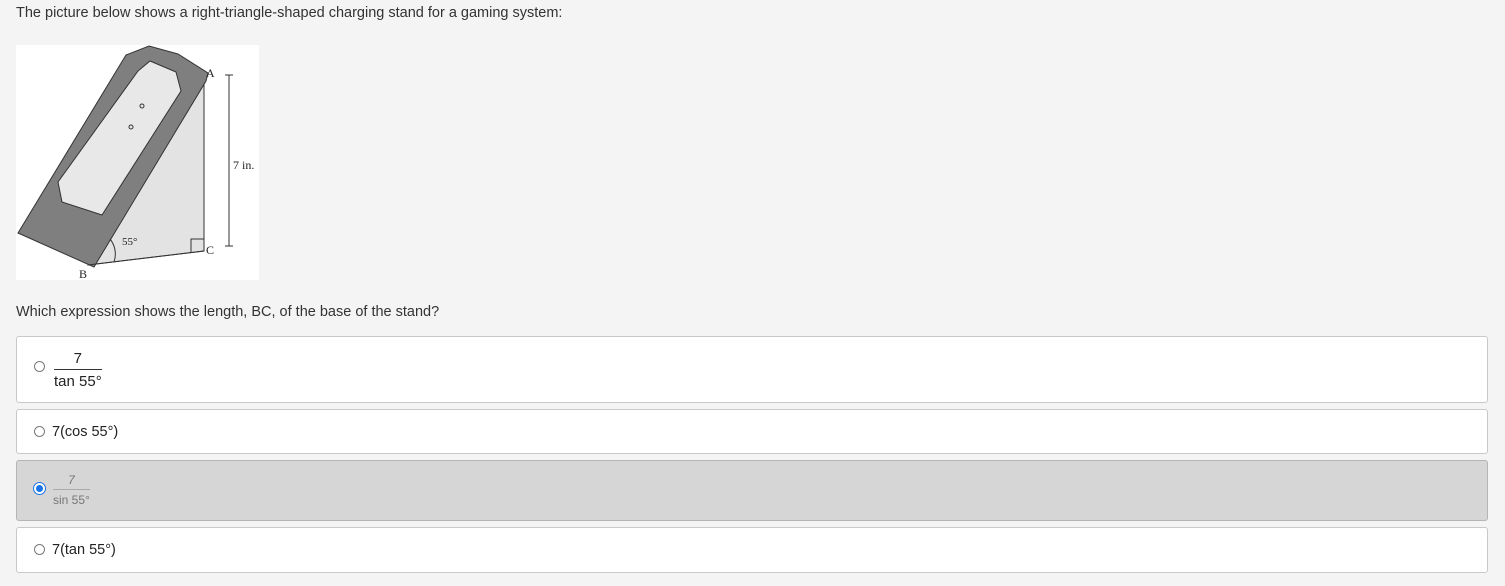 This screenshot has width=1505, height=586. I want to click on charging-stand-figure: A B C 55° 7 in., so click(137, 163).